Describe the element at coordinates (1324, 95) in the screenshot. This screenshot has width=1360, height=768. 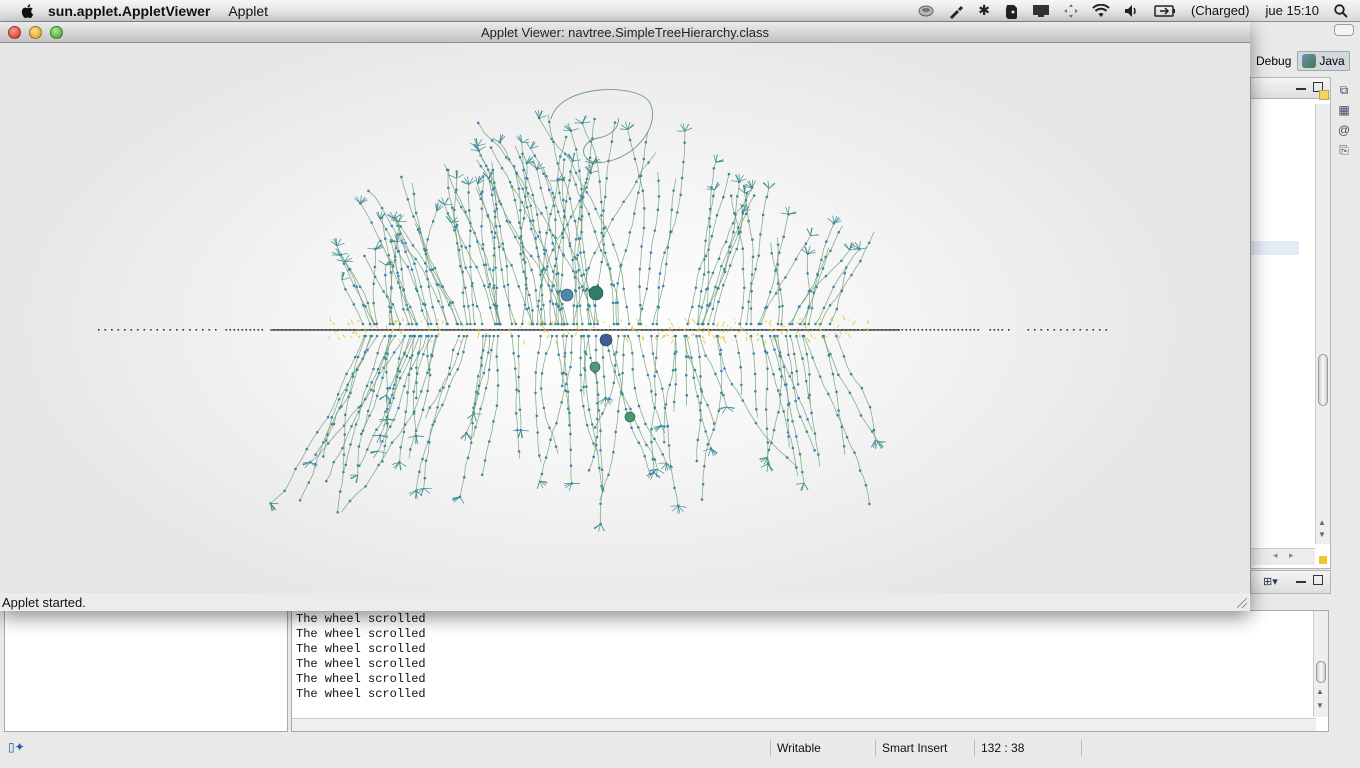
I see `overview-ruler-marker` at that location.